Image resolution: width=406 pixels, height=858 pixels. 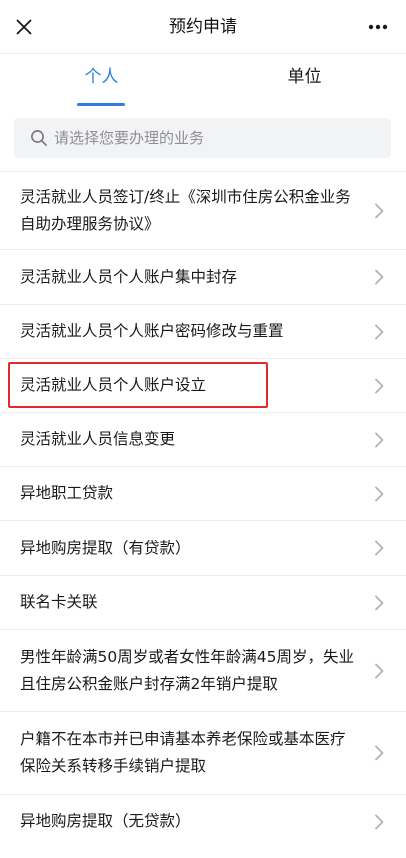 I want to click on more-icon, so click(x=378, y=27).